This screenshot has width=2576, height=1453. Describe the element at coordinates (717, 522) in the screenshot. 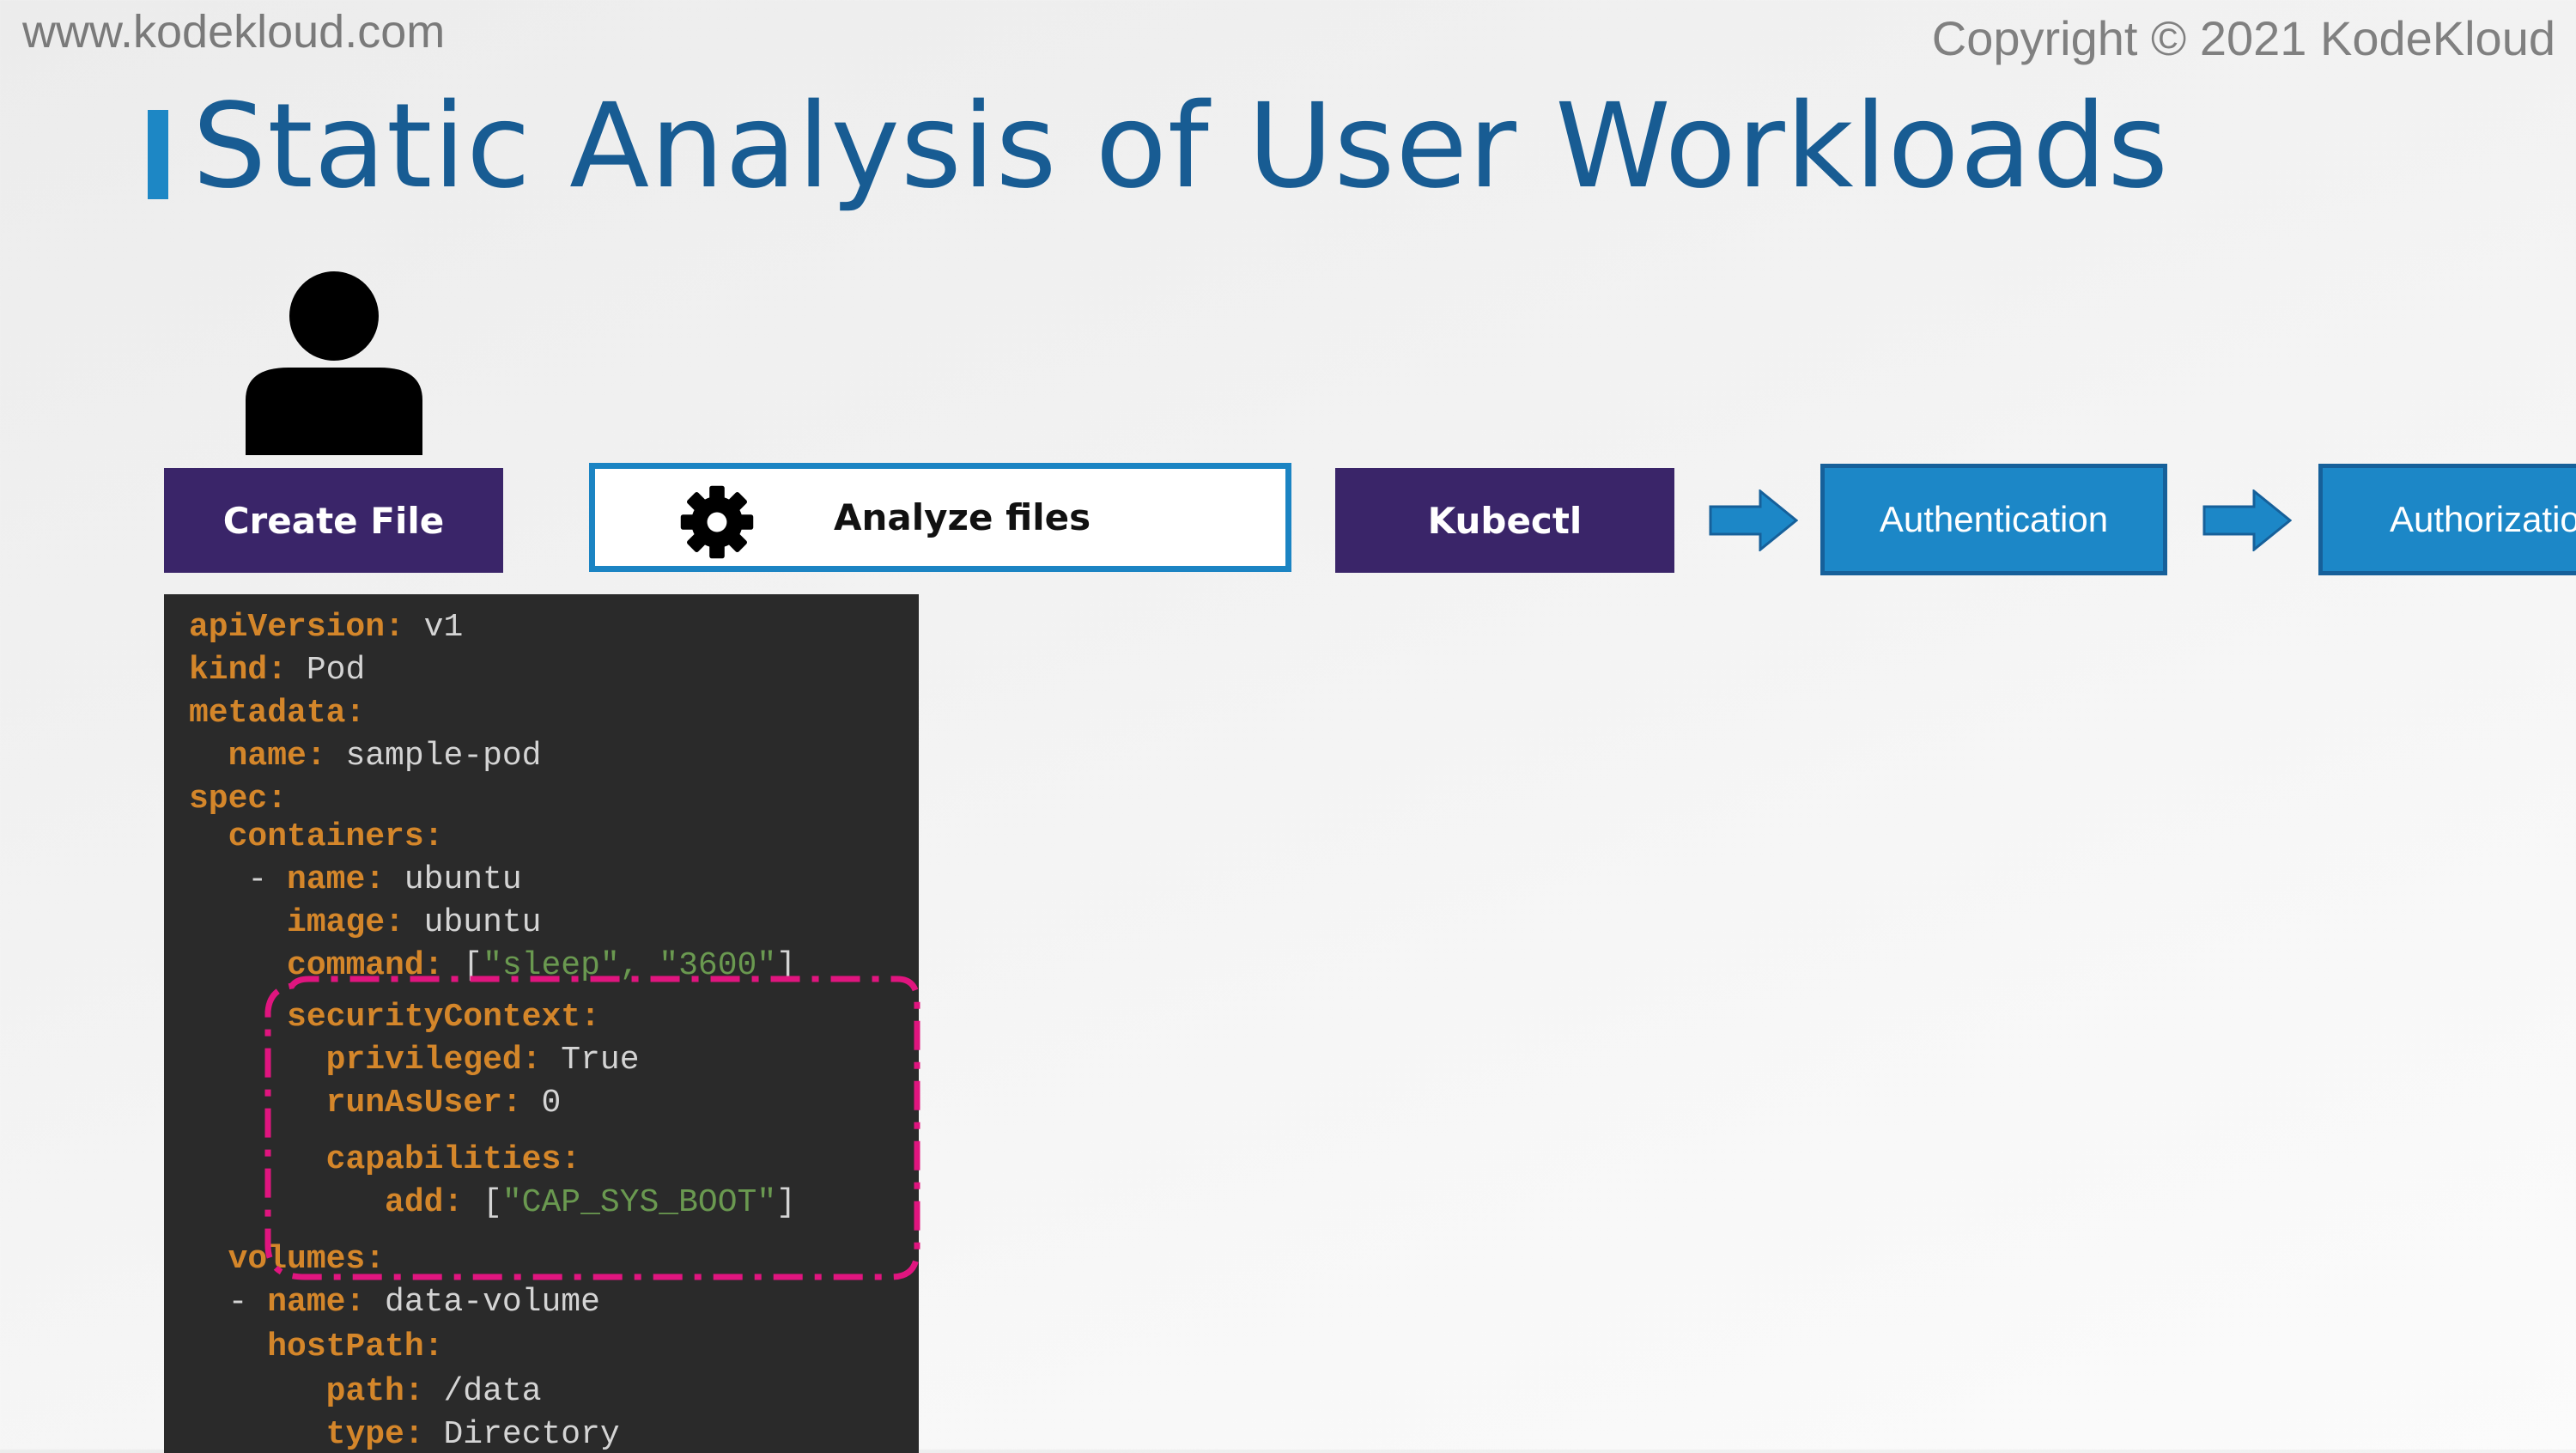

I see `gear-icon` at that location.